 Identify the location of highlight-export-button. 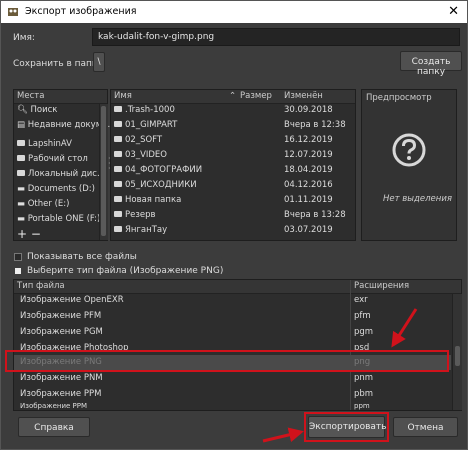
(346, 427).